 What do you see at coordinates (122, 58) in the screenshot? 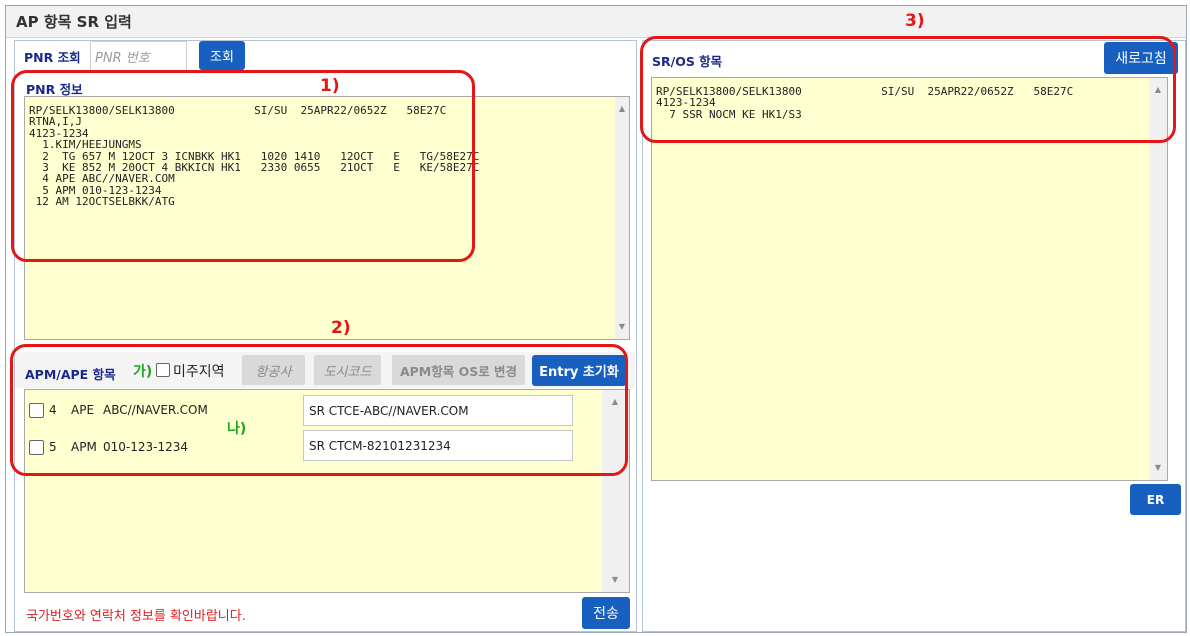
I see `pnr-number-placeholder: PNR 번호` at bounding box center [122, 58].